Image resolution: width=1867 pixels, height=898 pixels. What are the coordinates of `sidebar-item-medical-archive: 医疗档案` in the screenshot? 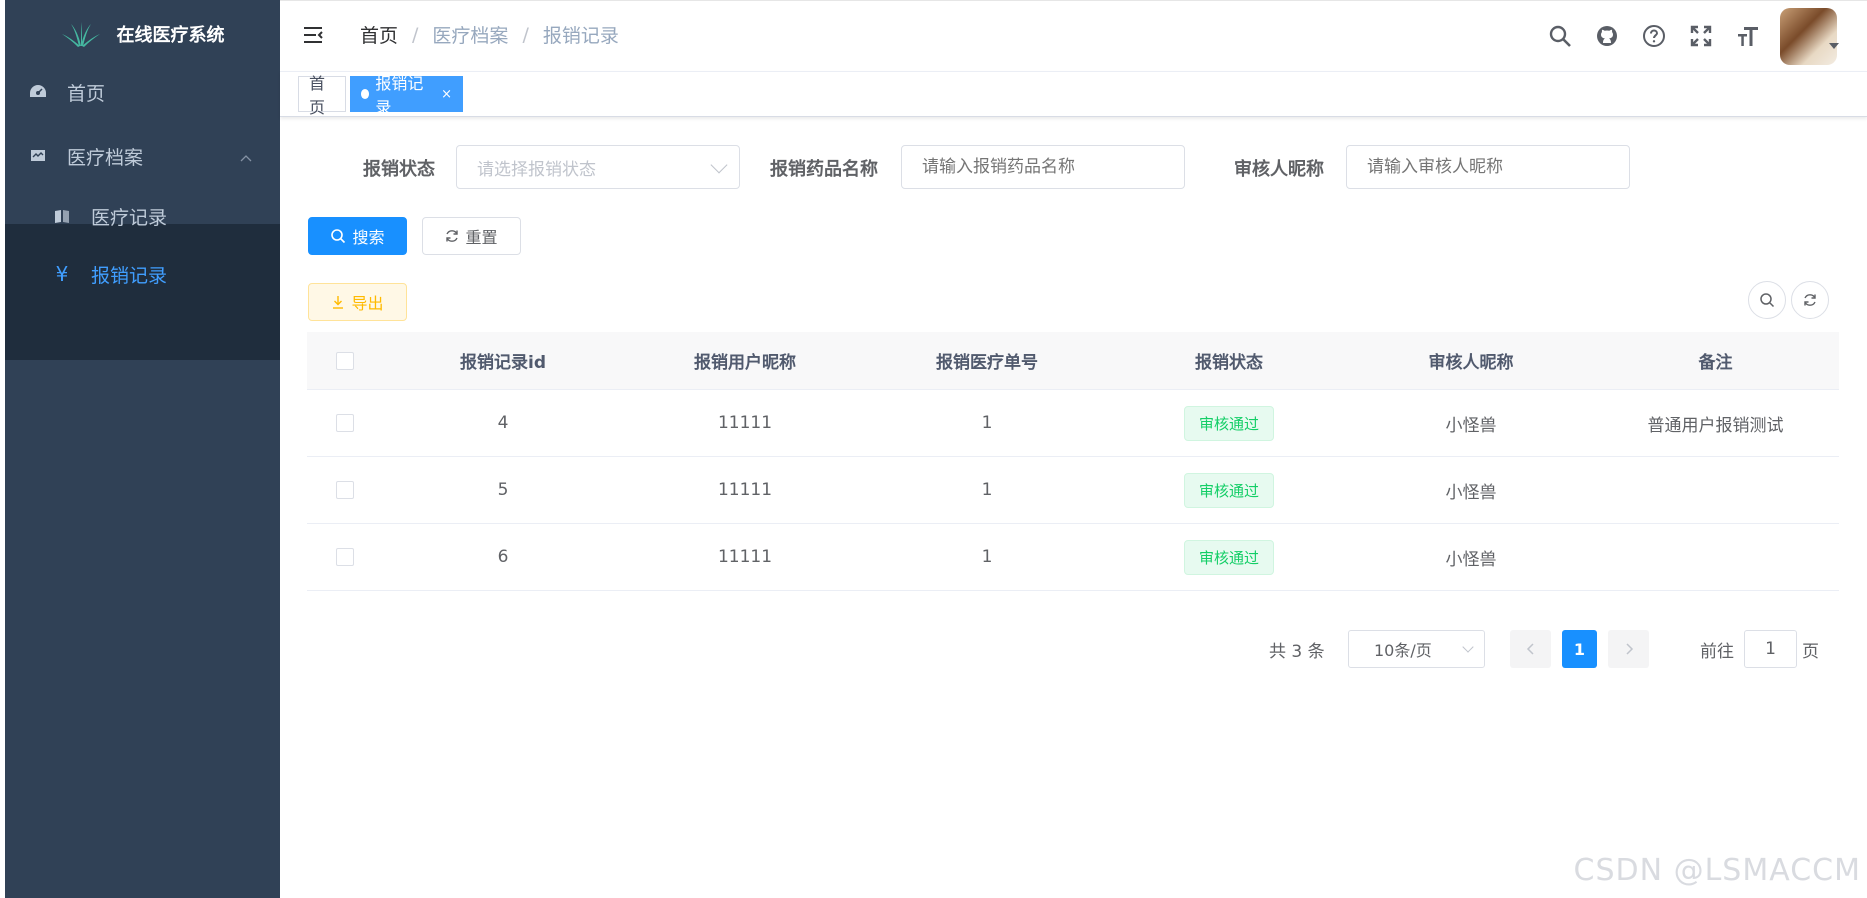 It's located at (142, 156).